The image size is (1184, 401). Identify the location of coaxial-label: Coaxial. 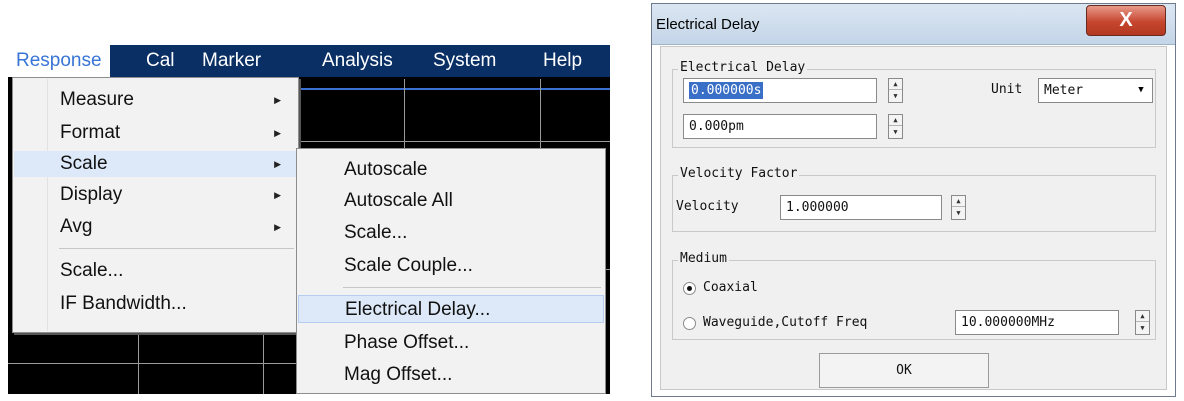
(730, 287).